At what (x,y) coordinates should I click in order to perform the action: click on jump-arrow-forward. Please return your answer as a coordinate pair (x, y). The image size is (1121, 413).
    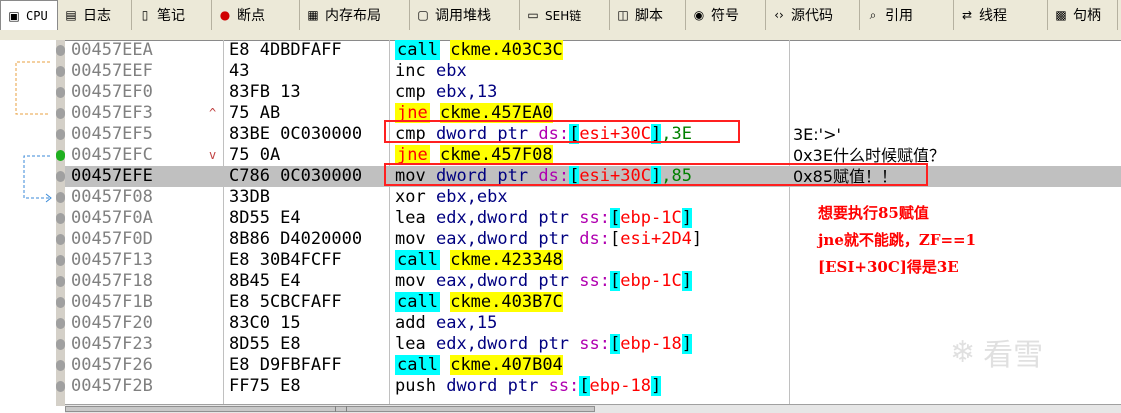
    Looking at the image, I should click on (36, 177).